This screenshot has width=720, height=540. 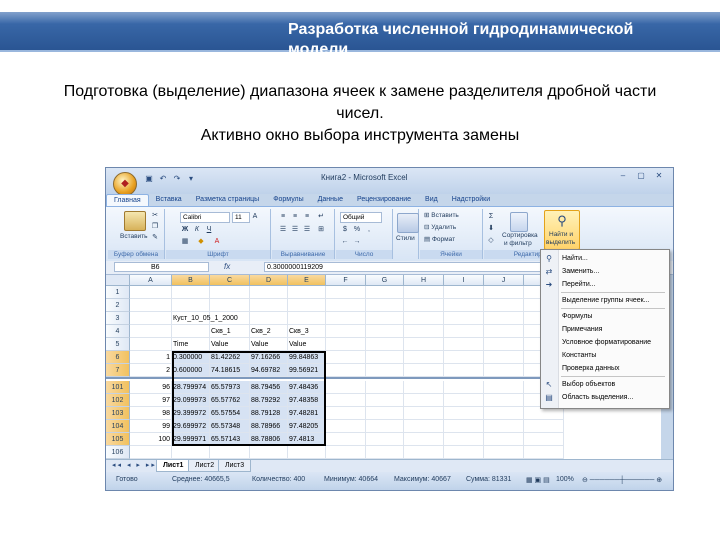 I want to click on view-buttons: ▦ ▣ ▤, so click(x=538, y=480).